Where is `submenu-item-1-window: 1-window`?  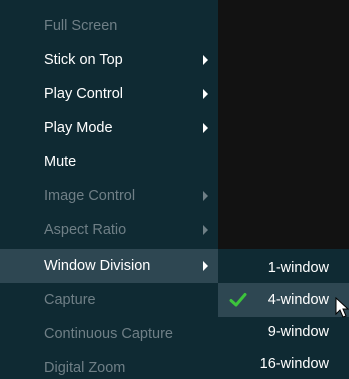 submenu-item-1-window: 1-window is located at coordinates (283, 268).